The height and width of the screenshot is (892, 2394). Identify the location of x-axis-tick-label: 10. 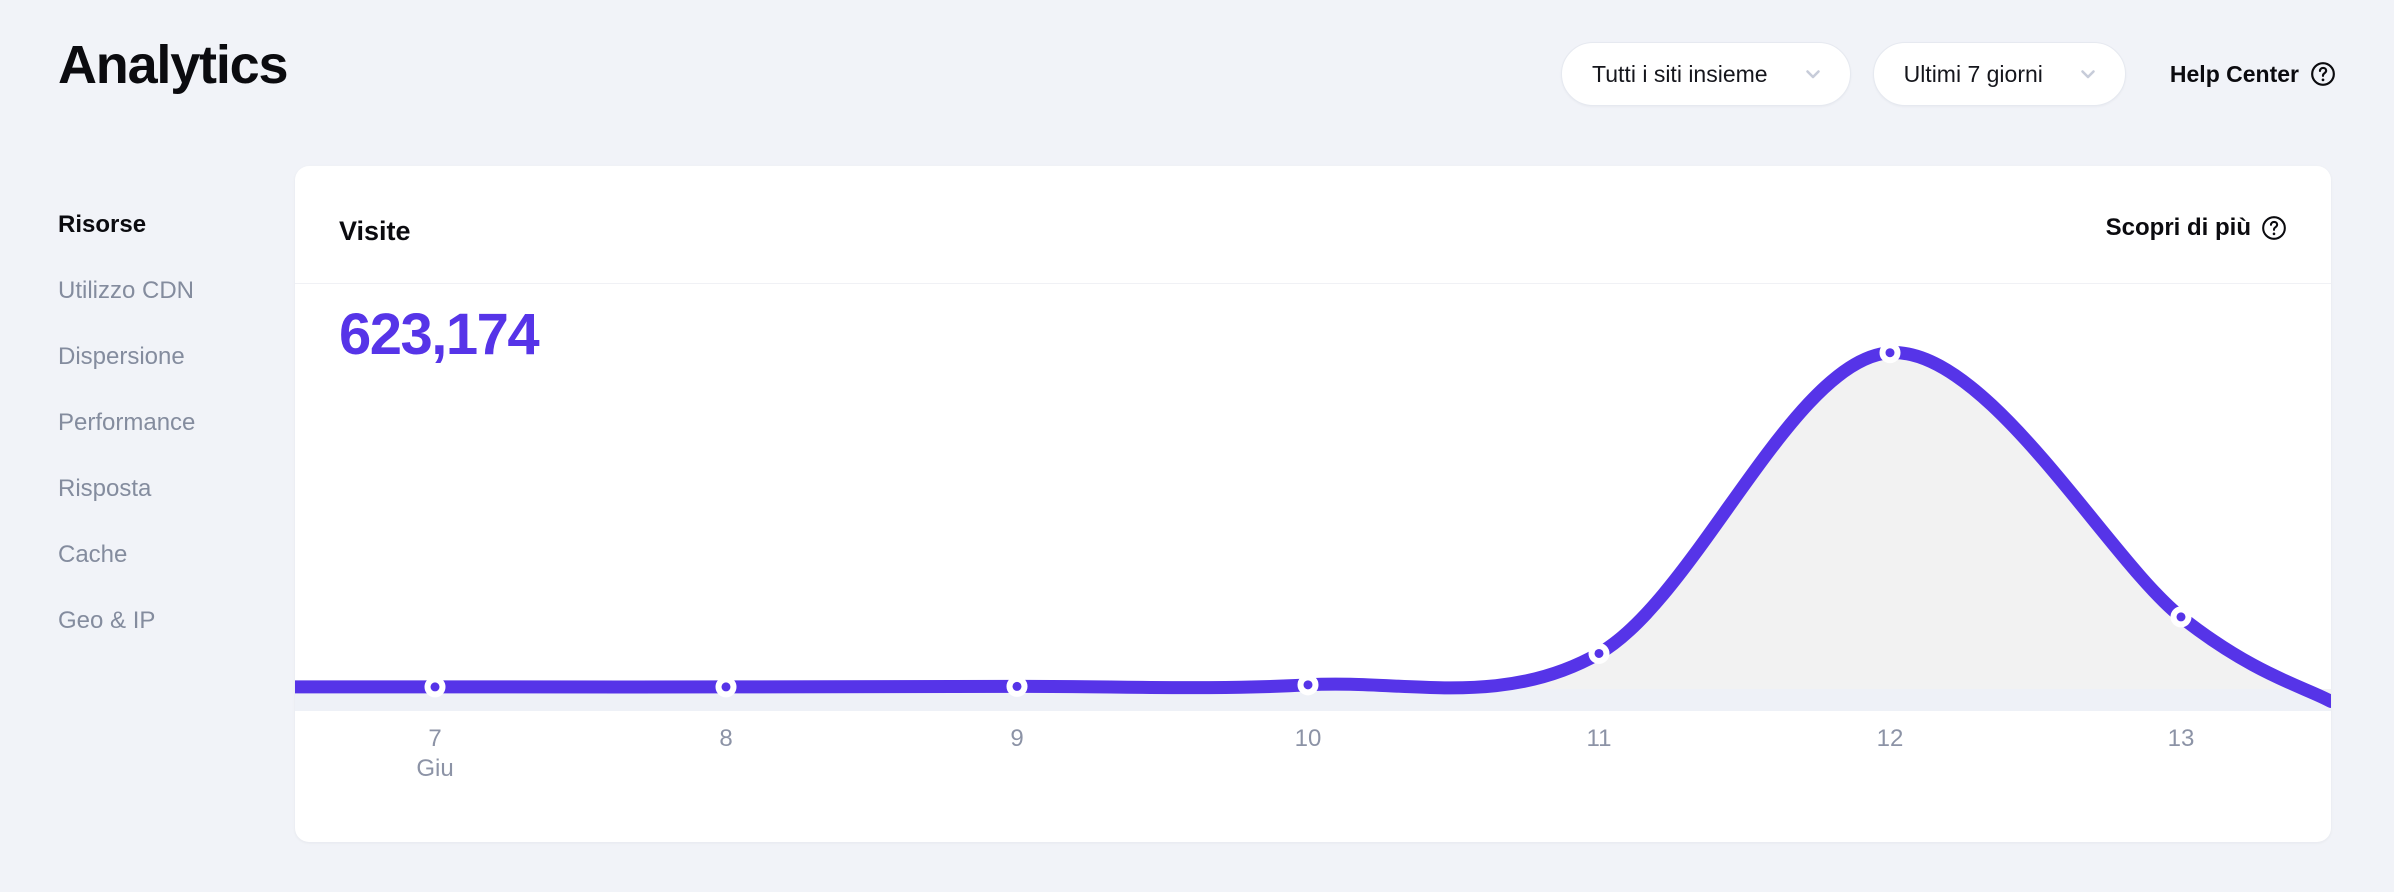
(1308, 738).